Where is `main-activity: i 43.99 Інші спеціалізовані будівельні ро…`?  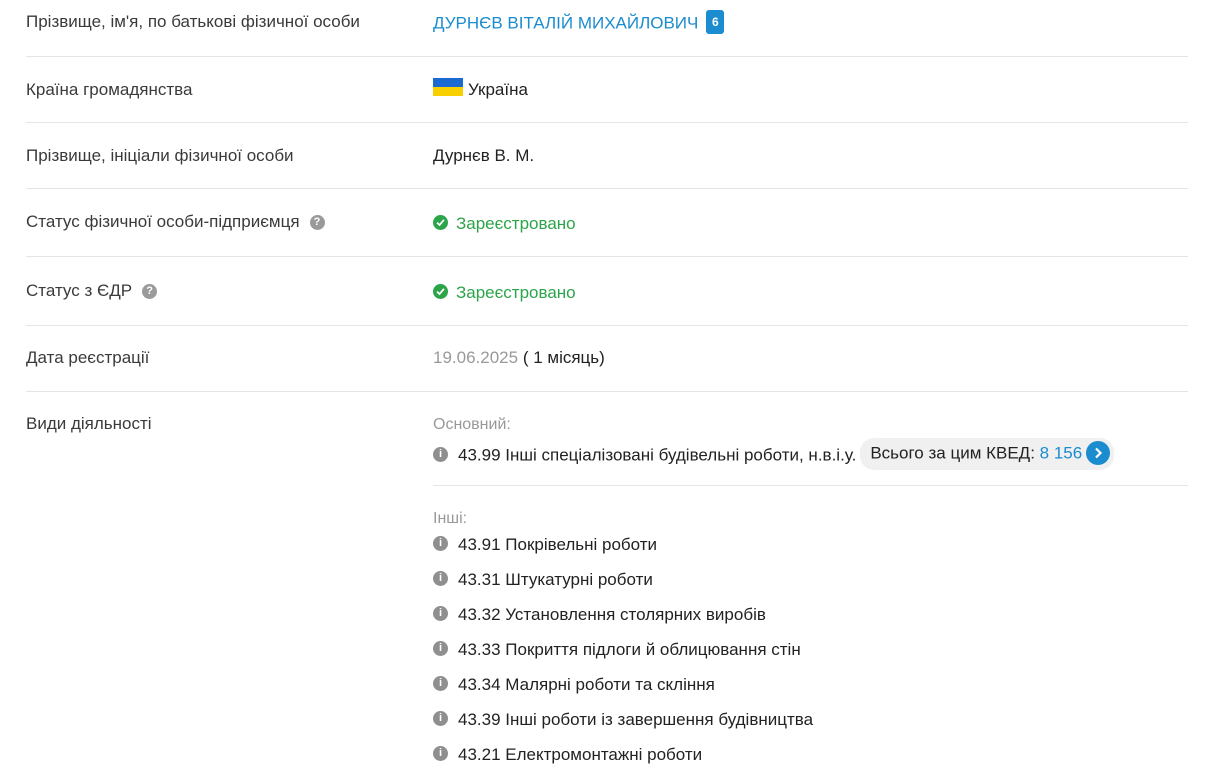 main-activity: i 43.99 Інші спеціалізовані будівельні ро… is located at coordinates (774, 455).